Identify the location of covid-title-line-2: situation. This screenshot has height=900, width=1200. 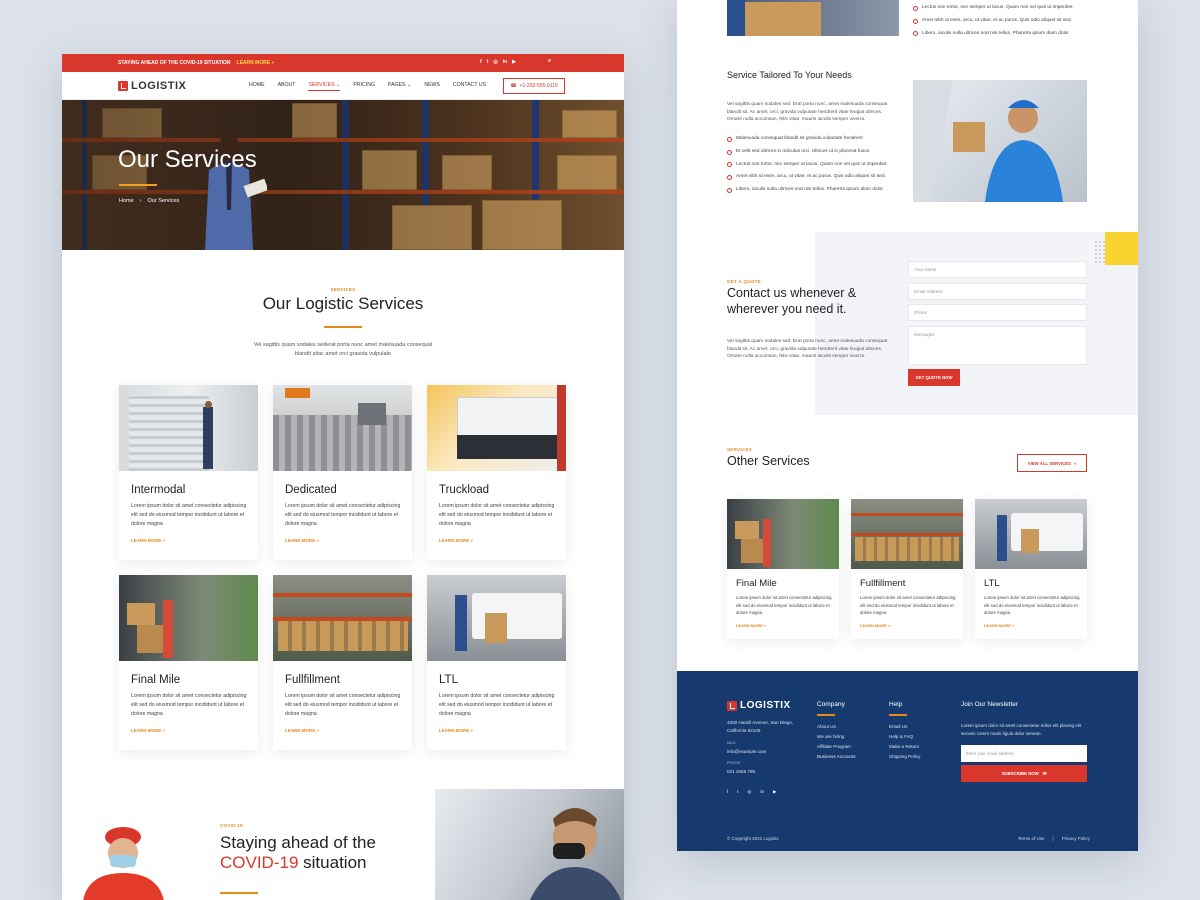
(335, 862).